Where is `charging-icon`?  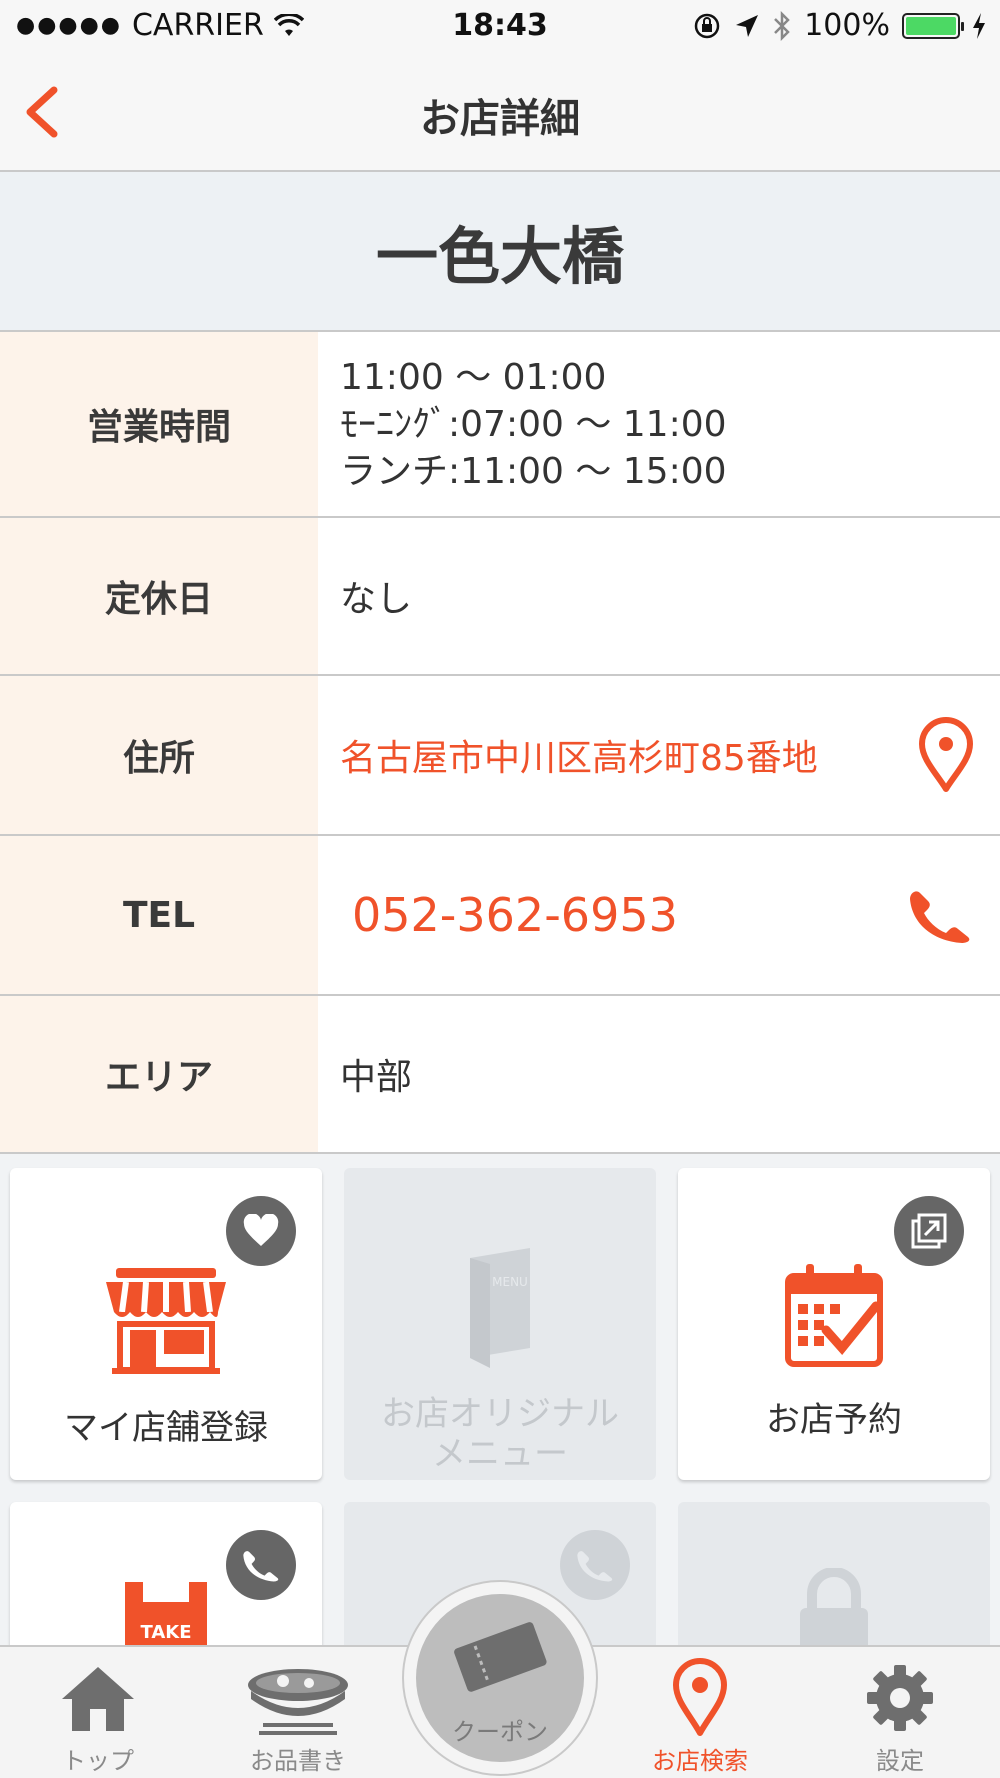
charging-icon is located at coordinates (979, 25).